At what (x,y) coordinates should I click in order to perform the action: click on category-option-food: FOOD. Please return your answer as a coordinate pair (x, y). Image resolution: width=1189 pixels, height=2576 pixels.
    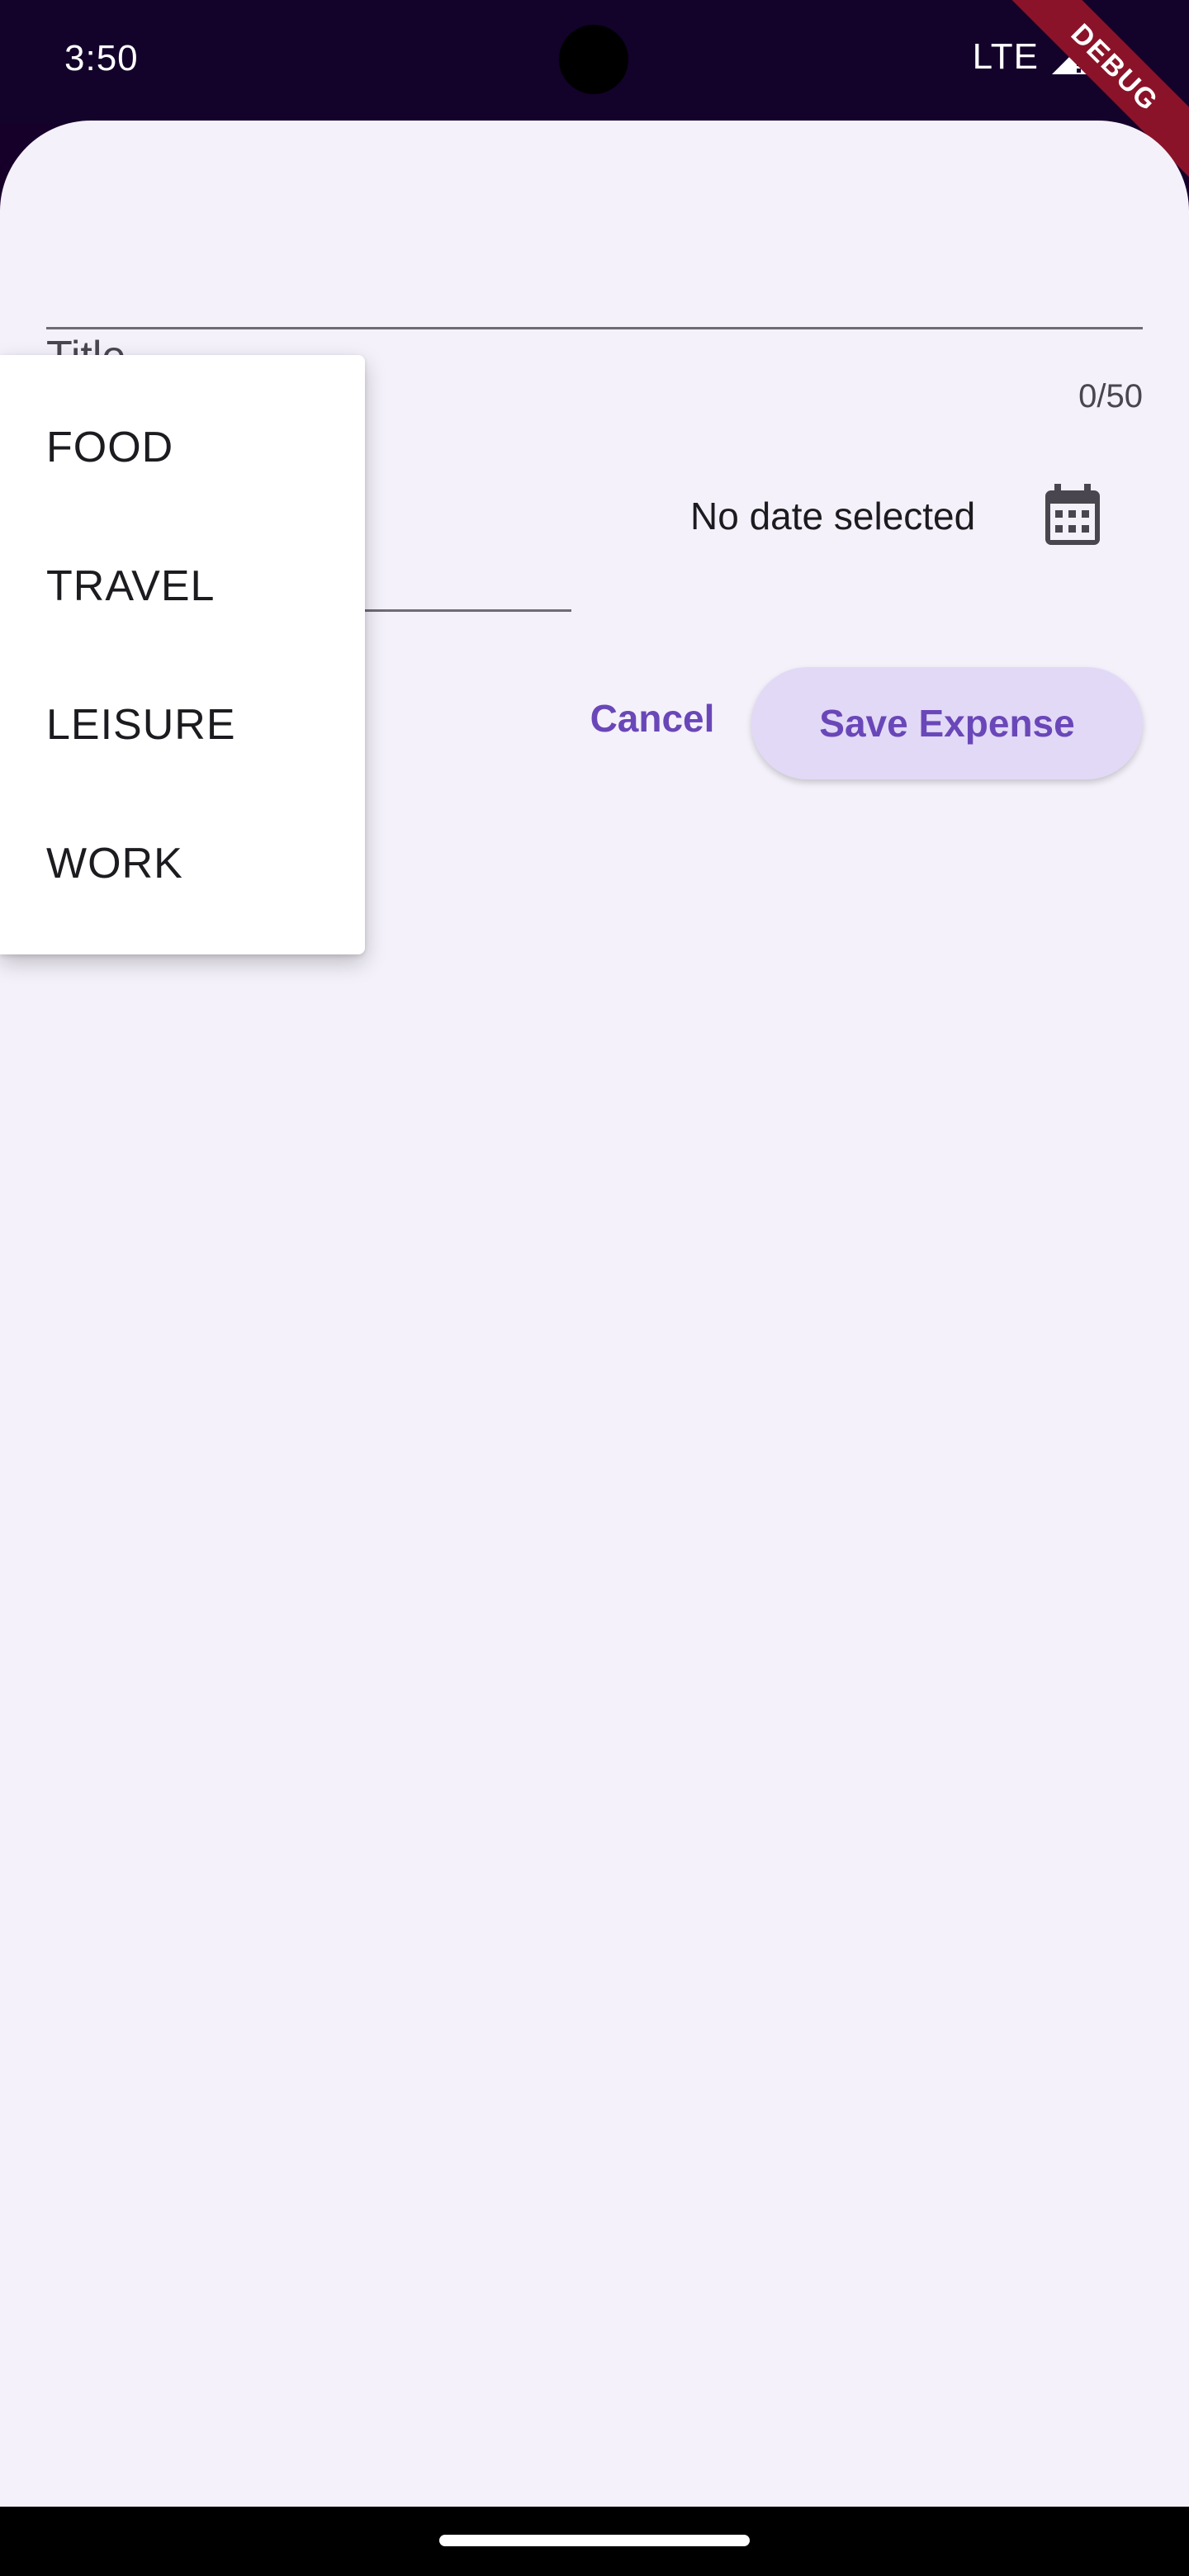
    Looking at the image, I should click on (182, 447).